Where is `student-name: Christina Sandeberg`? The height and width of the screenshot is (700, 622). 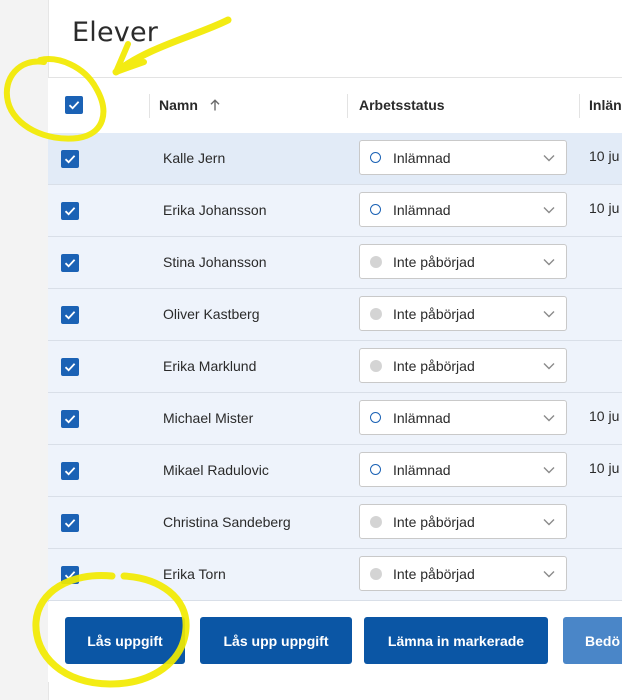 student-name: Christina Sandeberg is located at coordinates (227, 522).